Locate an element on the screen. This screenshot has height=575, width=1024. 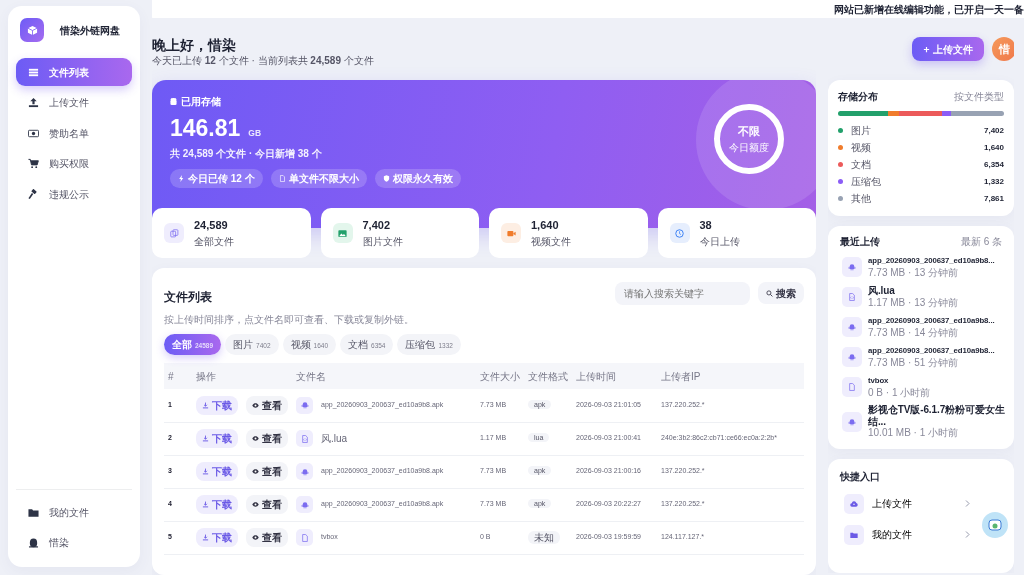
video-camera-icon is located at coordinates (511, 233).